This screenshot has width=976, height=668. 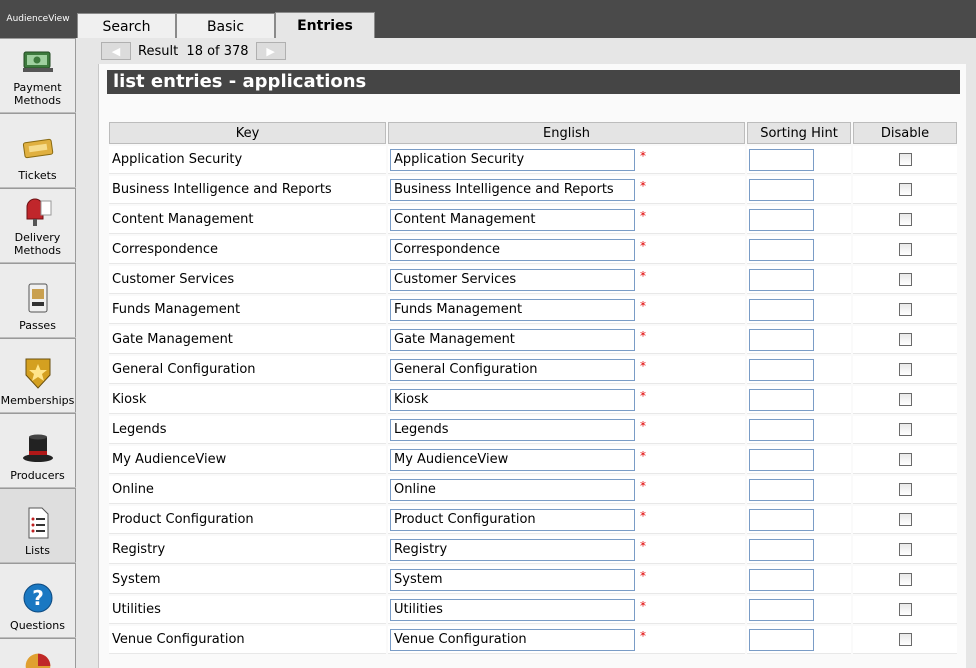 I want to click on page-title: list entries - applications, so click(x=533, y=82).